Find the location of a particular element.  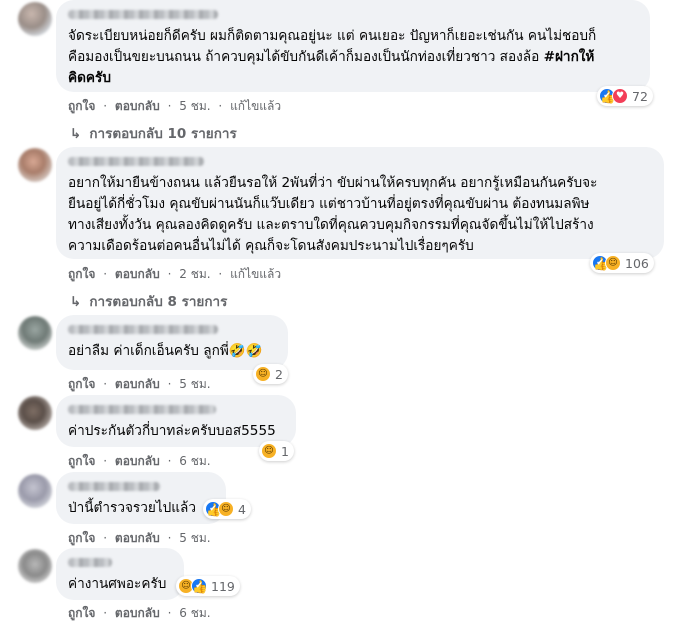

reaction-summary: ☺ 2 is located at coordinates (270, 374).